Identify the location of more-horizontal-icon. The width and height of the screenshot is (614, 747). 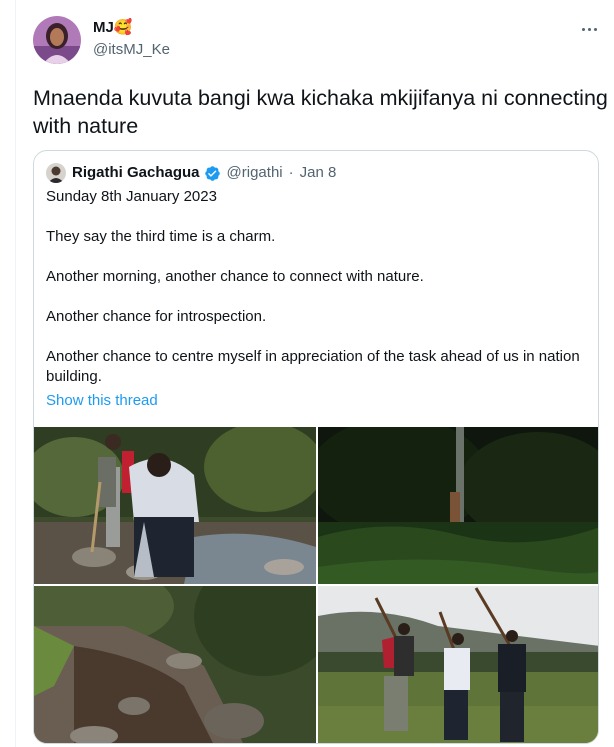
(589, 29).